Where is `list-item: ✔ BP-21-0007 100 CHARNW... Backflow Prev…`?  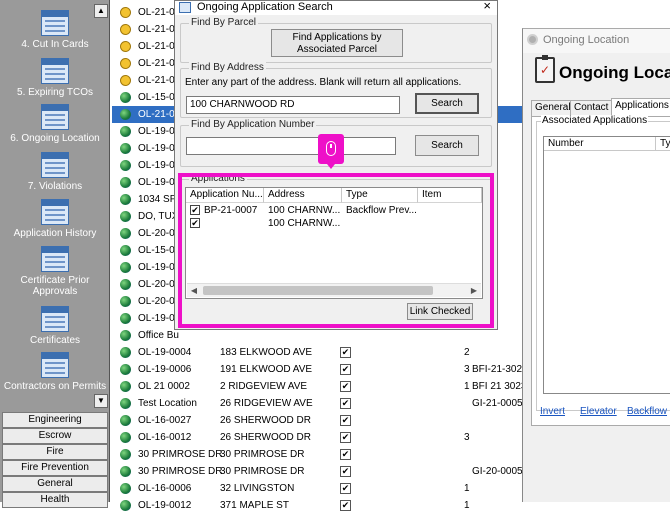
list-item: ✔ BP-21-0007 100 CHARNW... Backflow Prev… is located at coordinates (334, 210).